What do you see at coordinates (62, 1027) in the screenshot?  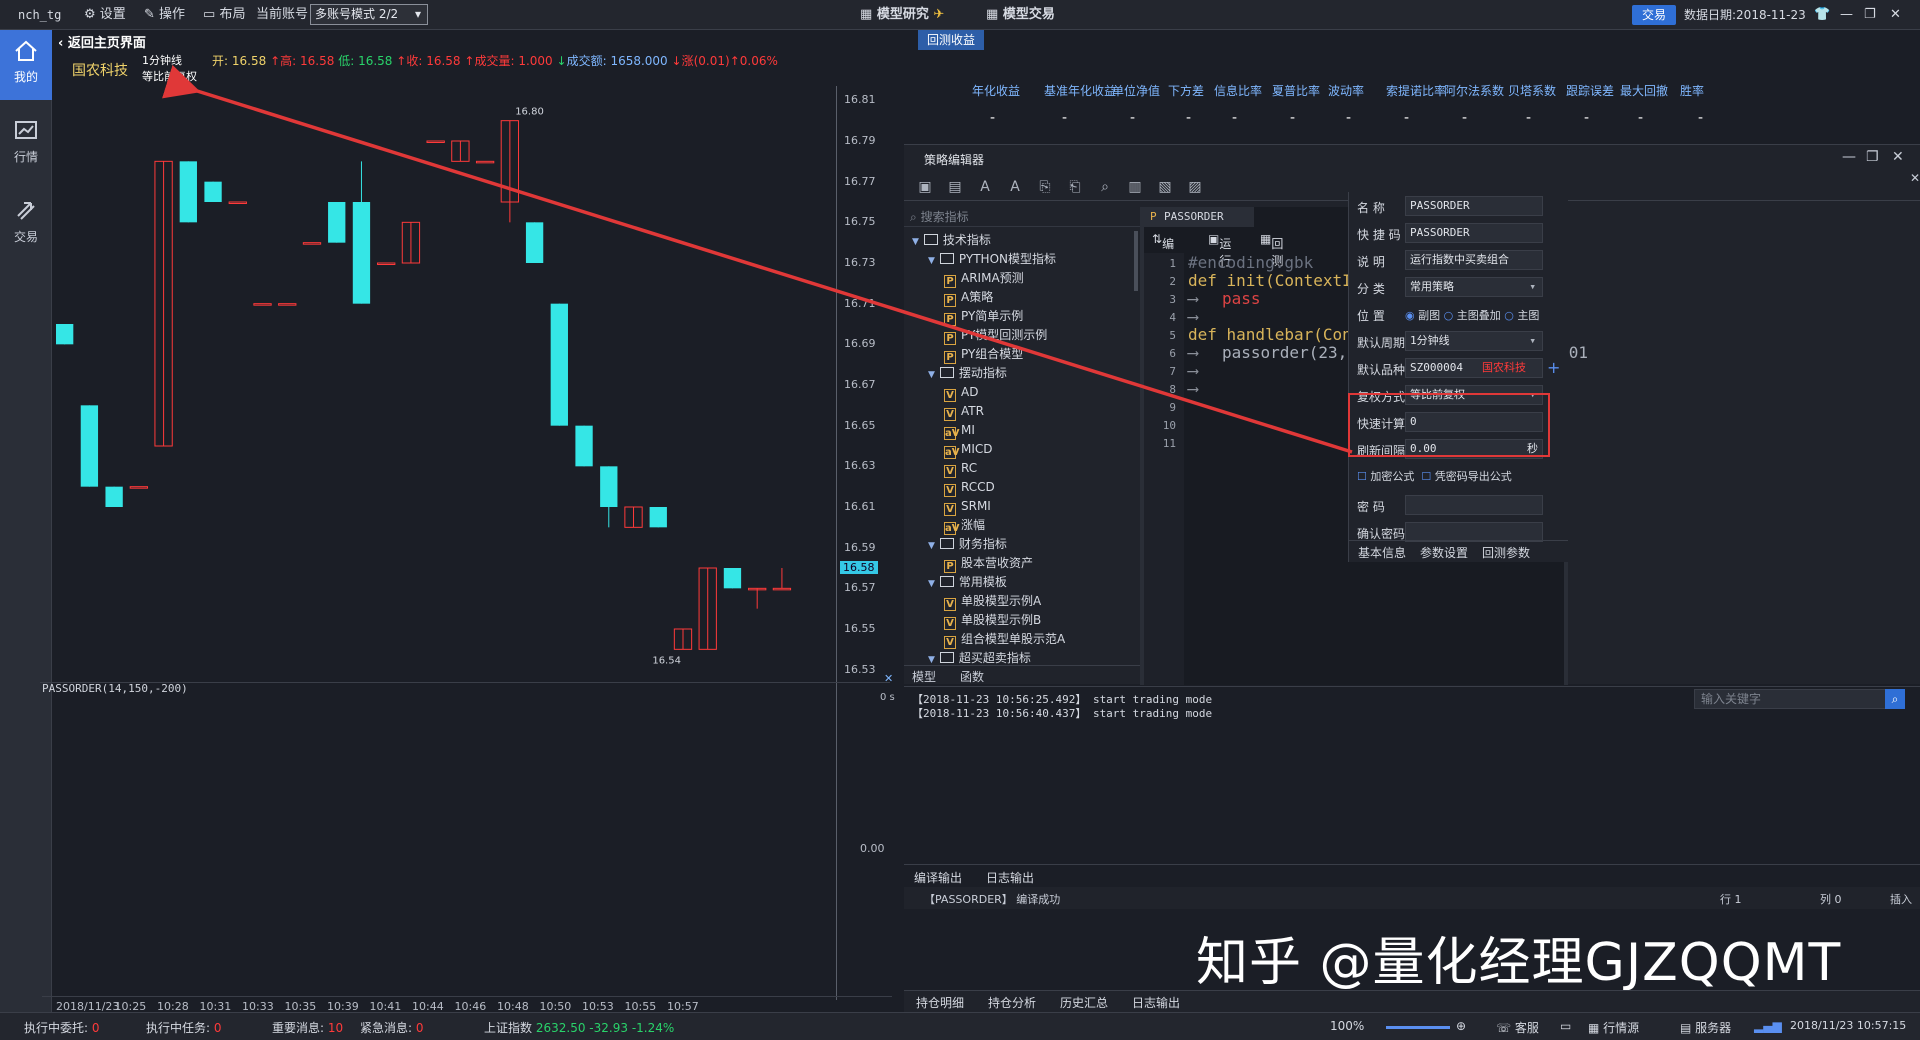 I see `entrusting-status: 执行中委托: 0` at bounding box center [62, 1027].